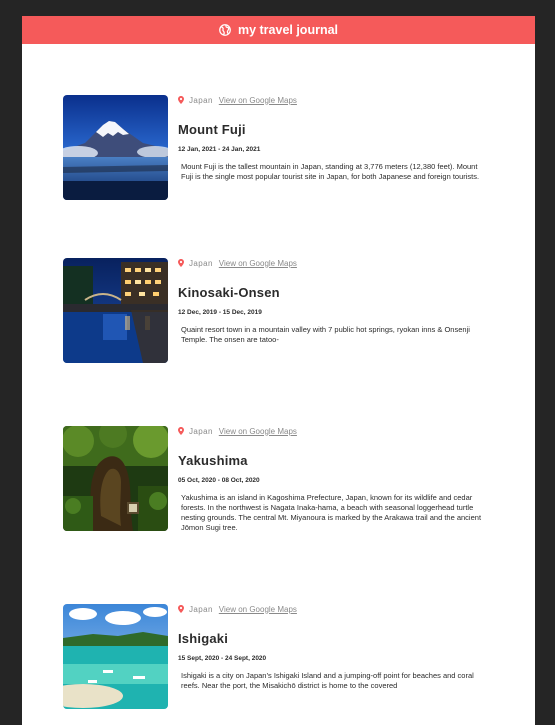  What do you see at coordinates (225, 30) in the screenshot?
I see `globe-icon` at bounding box center [225, 30].